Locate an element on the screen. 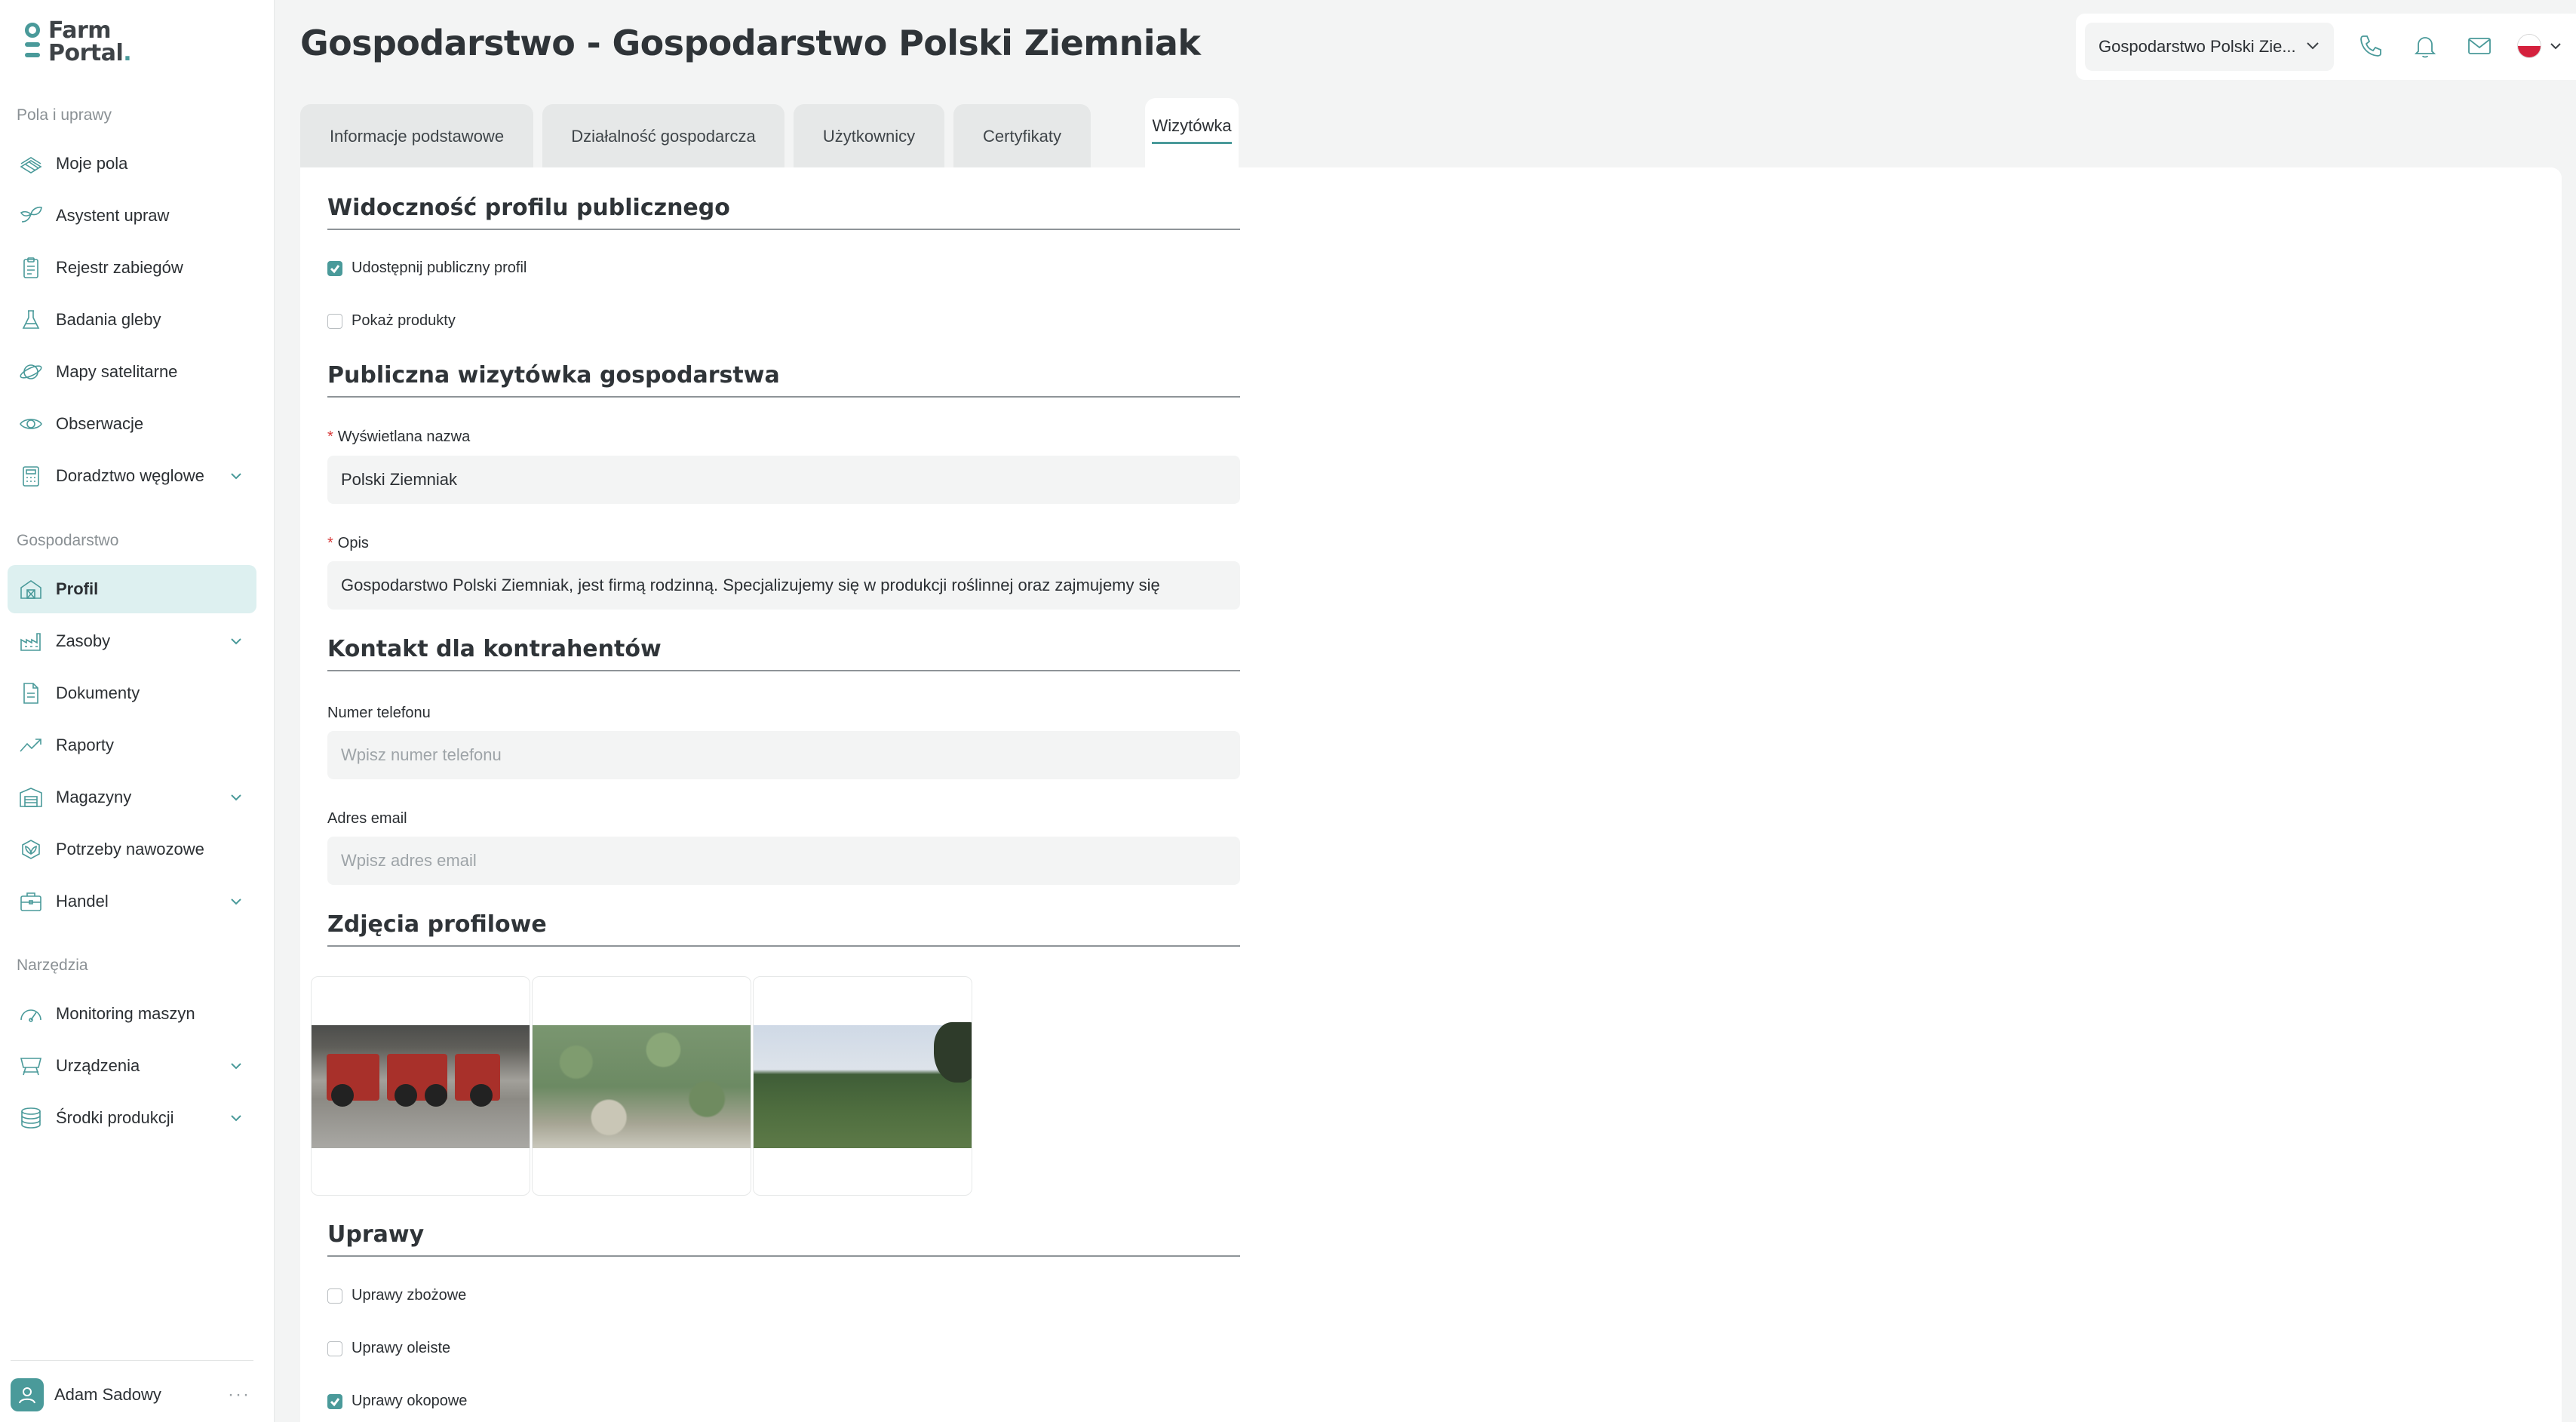 The image size is (2576, 1422). sidebar-item-handel: Handel is located at coordinates (132, 901).